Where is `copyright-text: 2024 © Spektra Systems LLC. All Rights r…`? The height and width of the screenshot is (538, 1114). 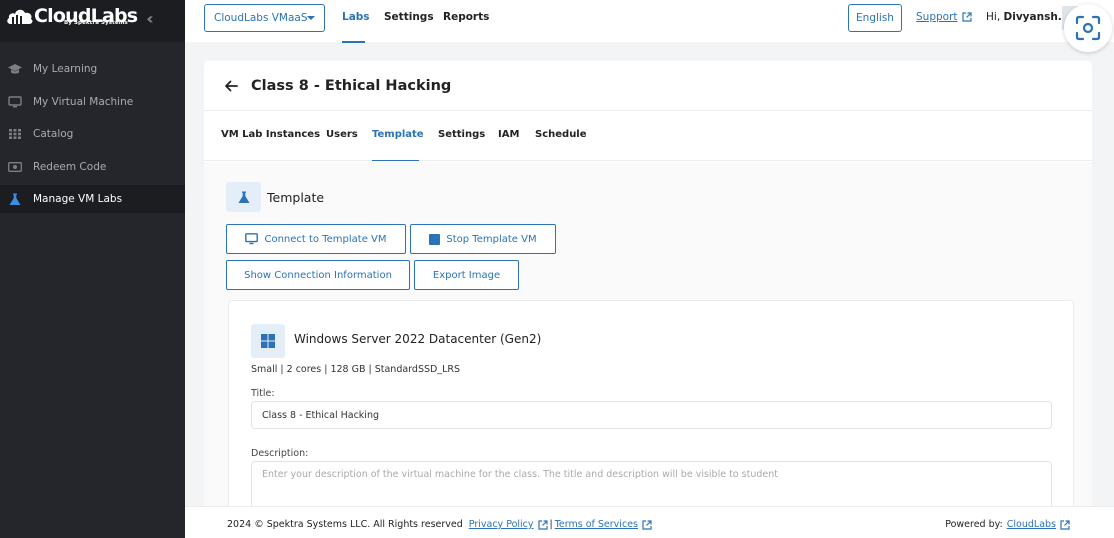
copyright-text: 2024 © Spektra Systems LLC. All Rights r… is located at coordinates (345, 524).